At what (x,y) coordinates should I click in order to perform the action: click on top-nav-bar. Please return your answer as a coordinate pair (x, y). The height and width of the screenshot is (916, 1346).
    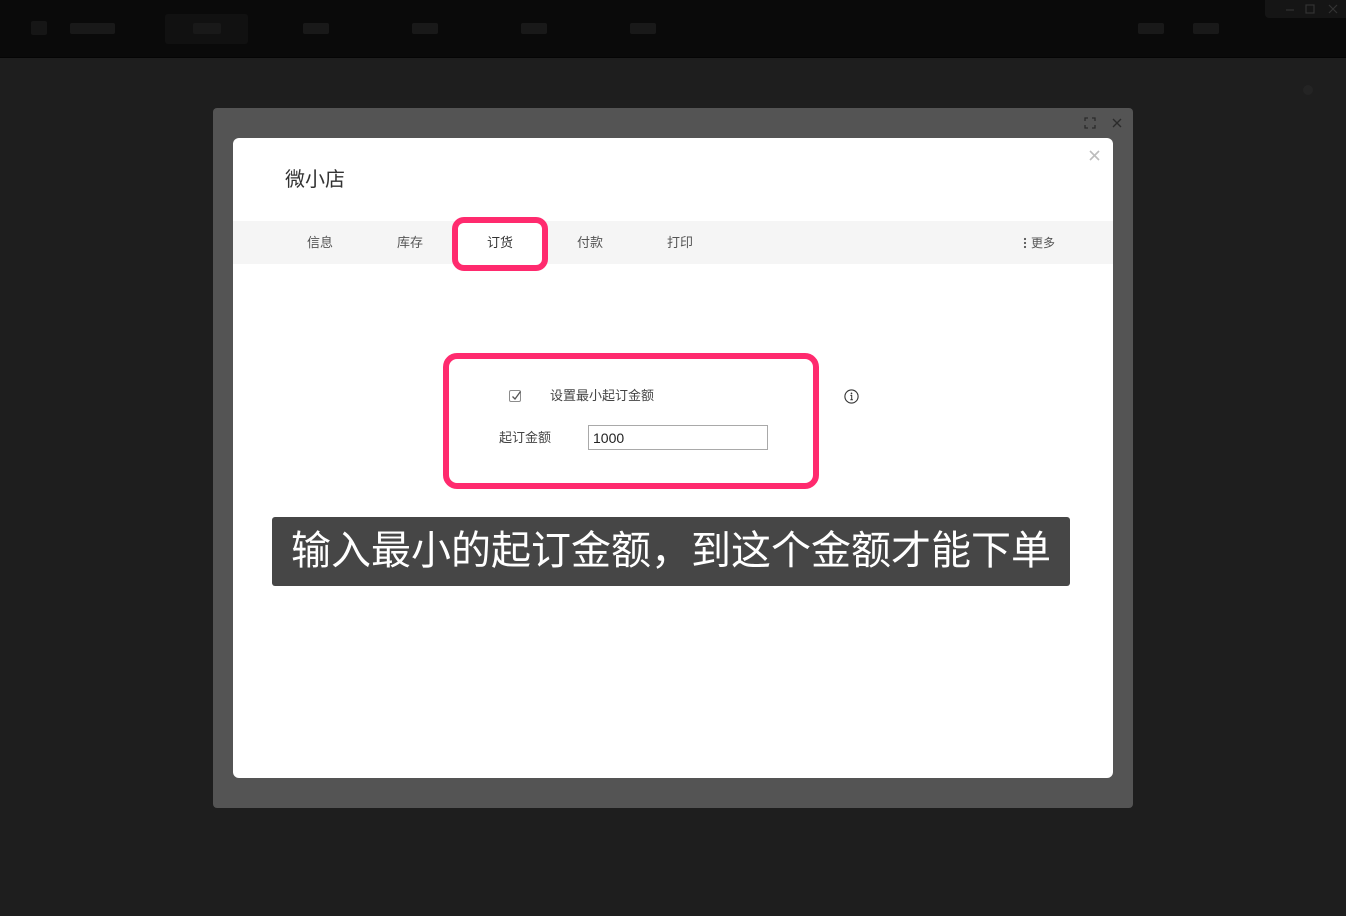
    Looking at the image, I should click on (673, 29).